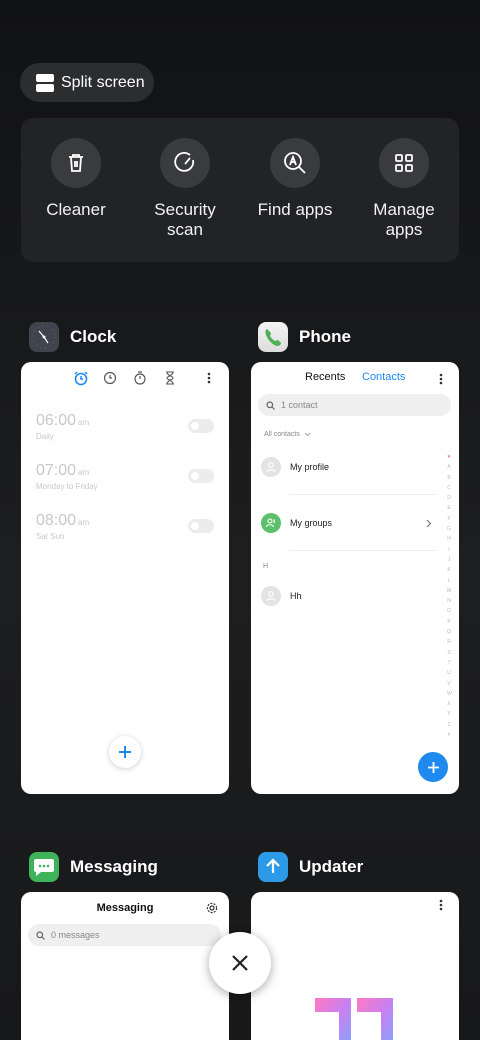 The image size is (480, 1040). Describe the element at coordinates (125, 378) in the screenshot. I see `clock-tabs` at that location.